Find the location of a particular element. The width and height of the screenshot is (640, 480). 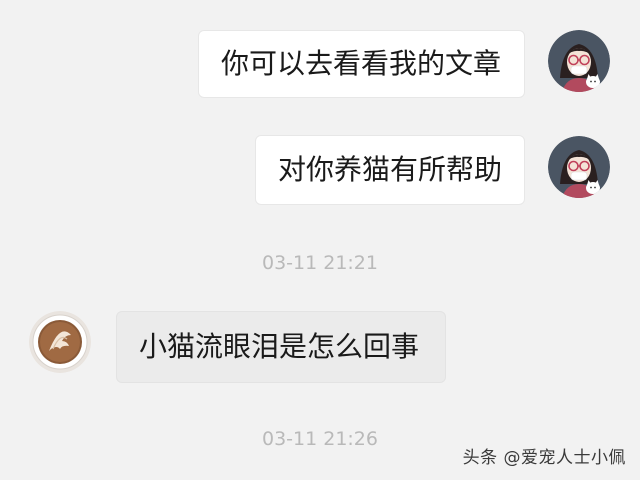

message-text: 小猫流眼泪是怎么回事 is located at coordinates (279, 346).